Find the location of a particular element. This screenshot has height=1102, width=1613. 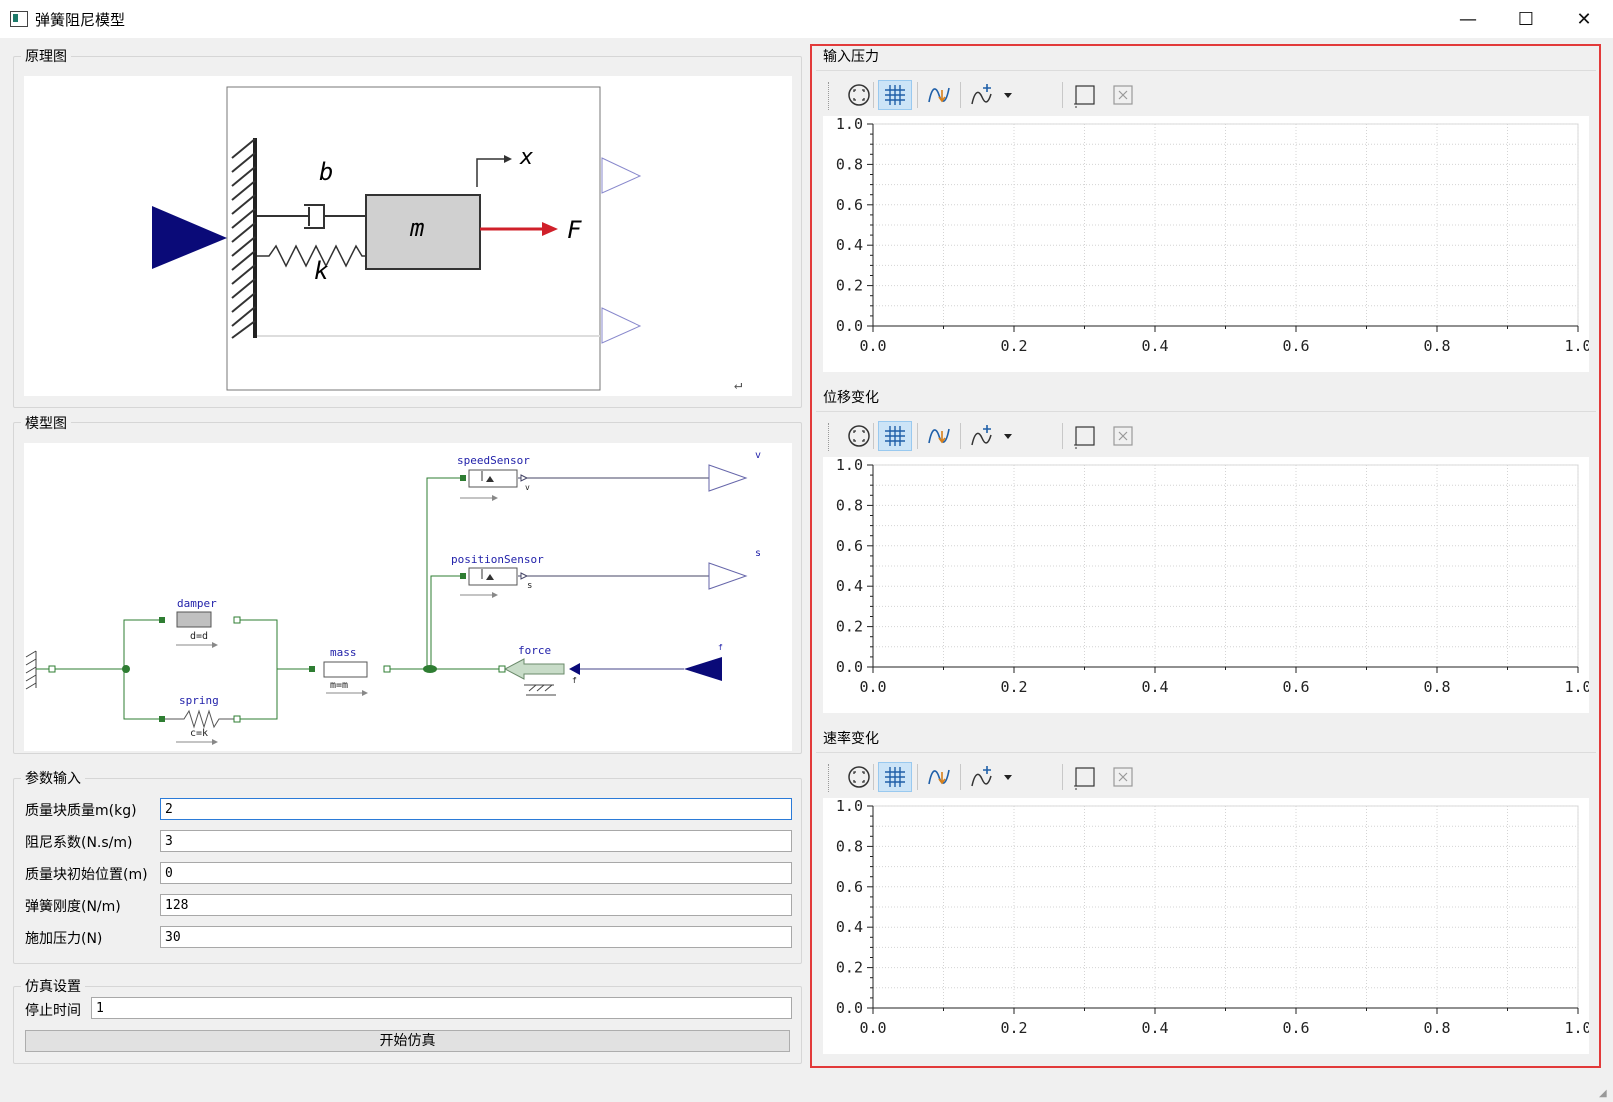

x-tick-label: 0.0 is located at coordinates (872, 1028).